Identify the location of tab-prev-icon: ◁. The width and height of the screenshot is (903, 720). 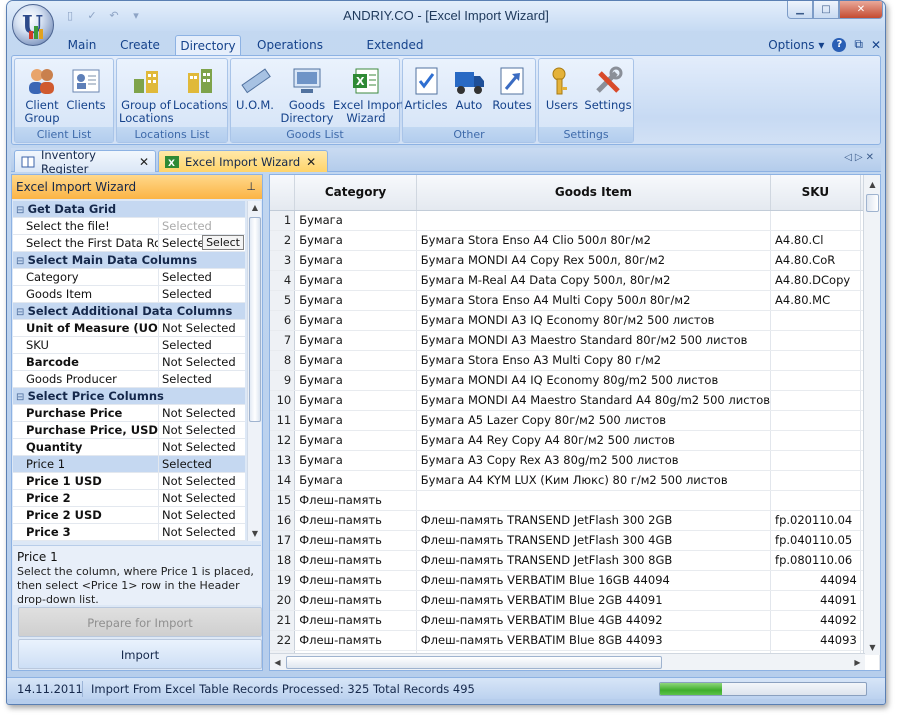
(849, 157).